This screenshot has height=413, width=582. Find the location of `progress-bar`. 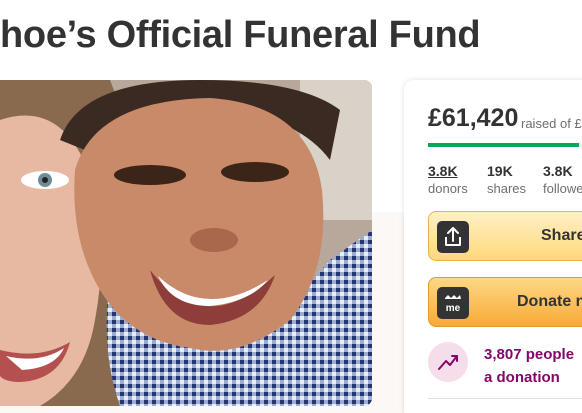

progress-bar is located at coordinates (505, 145).